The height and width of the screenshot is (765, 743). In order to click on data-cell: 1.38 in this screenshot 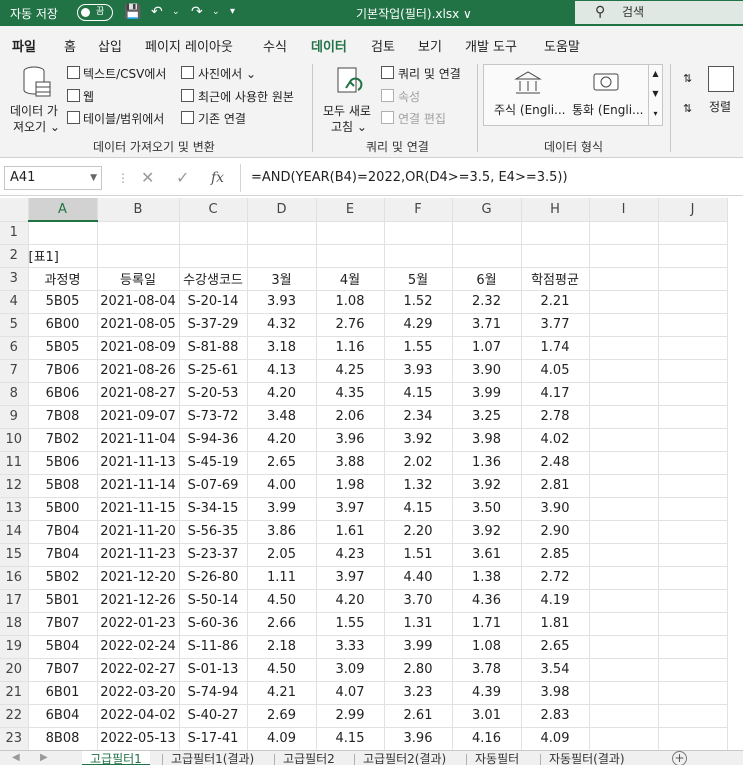, I will do `click(486, 577)`.